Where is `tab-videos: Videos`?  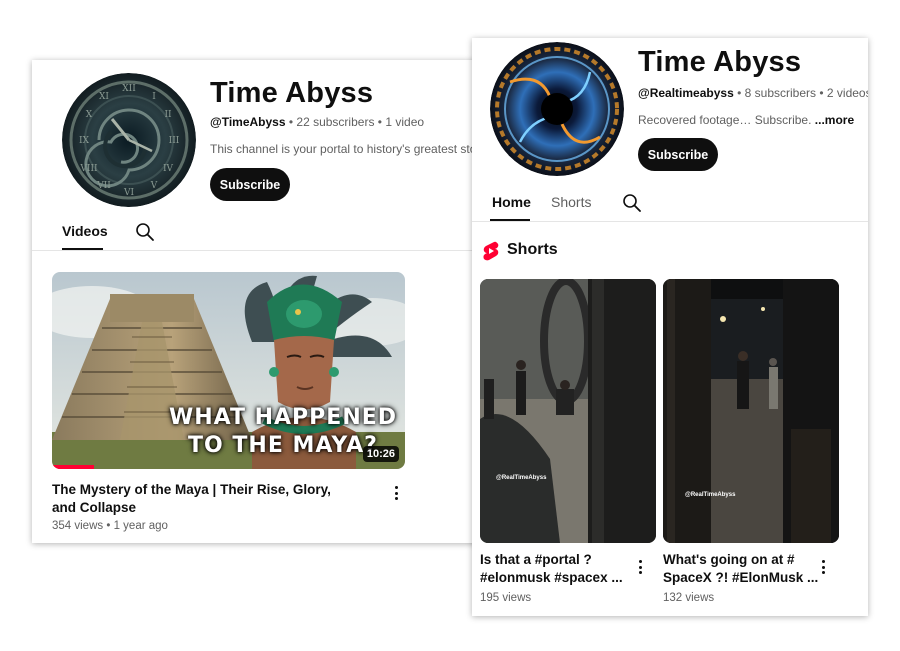
tab-videos: Videos is located at coordinates (85, 231).